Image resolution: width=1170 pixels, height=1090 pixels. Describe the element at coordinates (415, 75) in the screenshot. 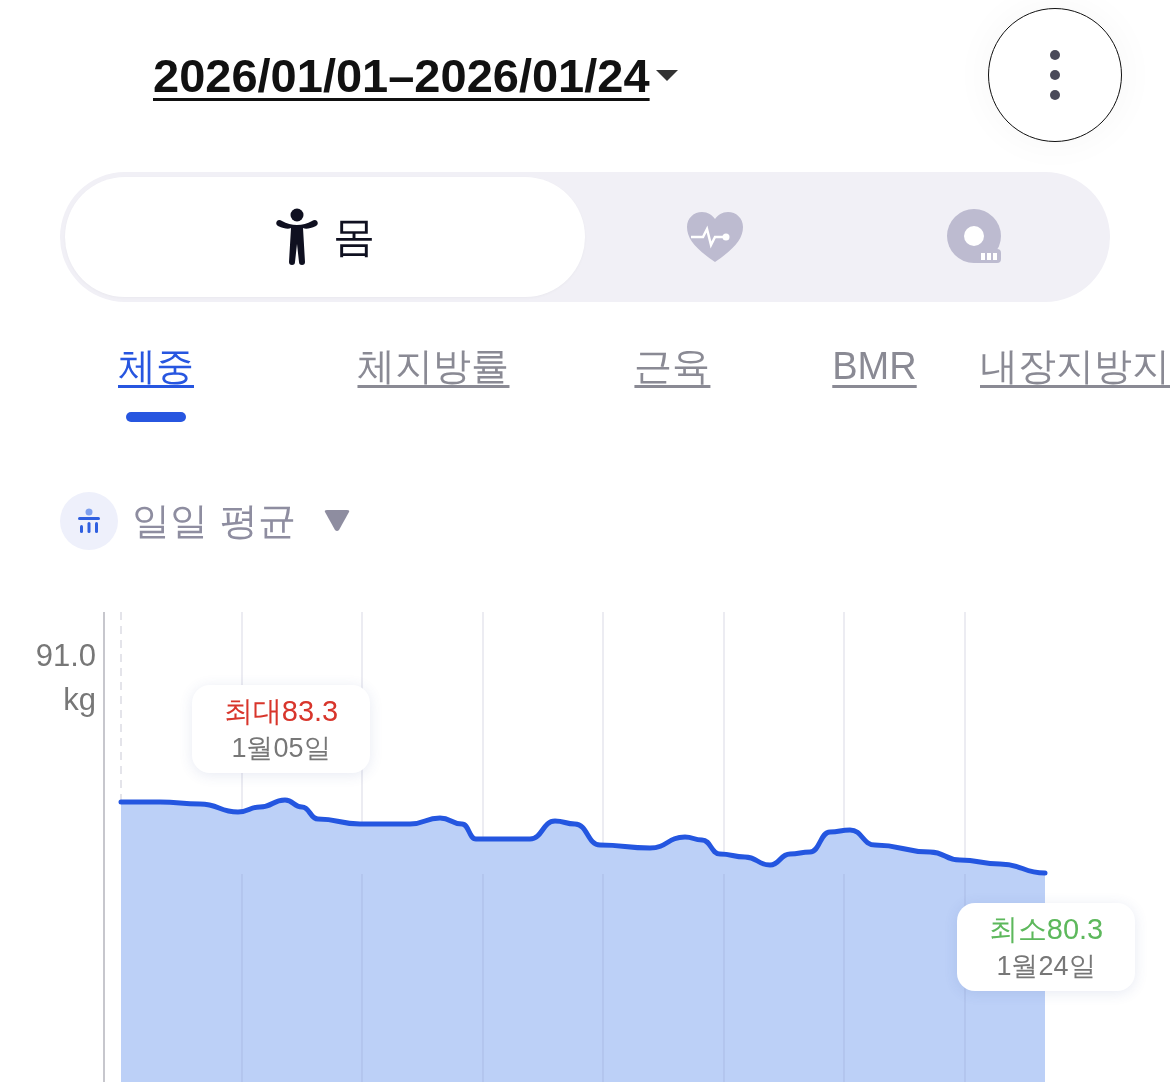

I see `date-range-dropdown: 2026/01/01–2026/01/24` at that location.